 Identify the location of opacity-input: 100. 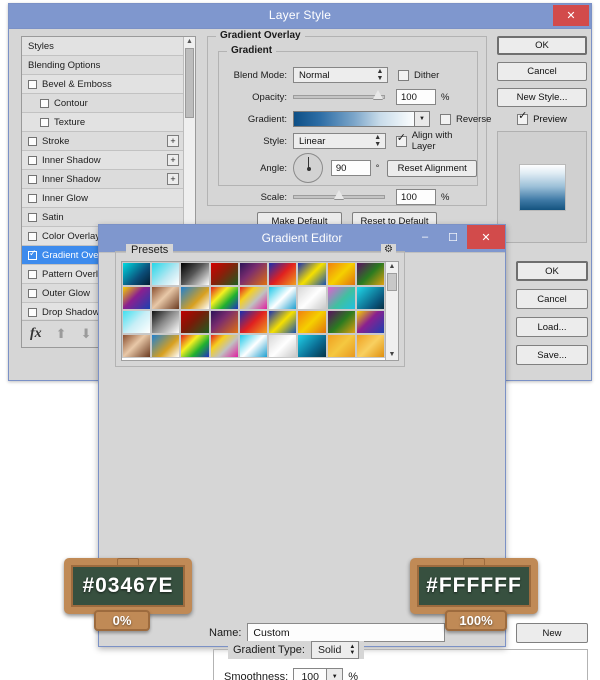
(416, 97).